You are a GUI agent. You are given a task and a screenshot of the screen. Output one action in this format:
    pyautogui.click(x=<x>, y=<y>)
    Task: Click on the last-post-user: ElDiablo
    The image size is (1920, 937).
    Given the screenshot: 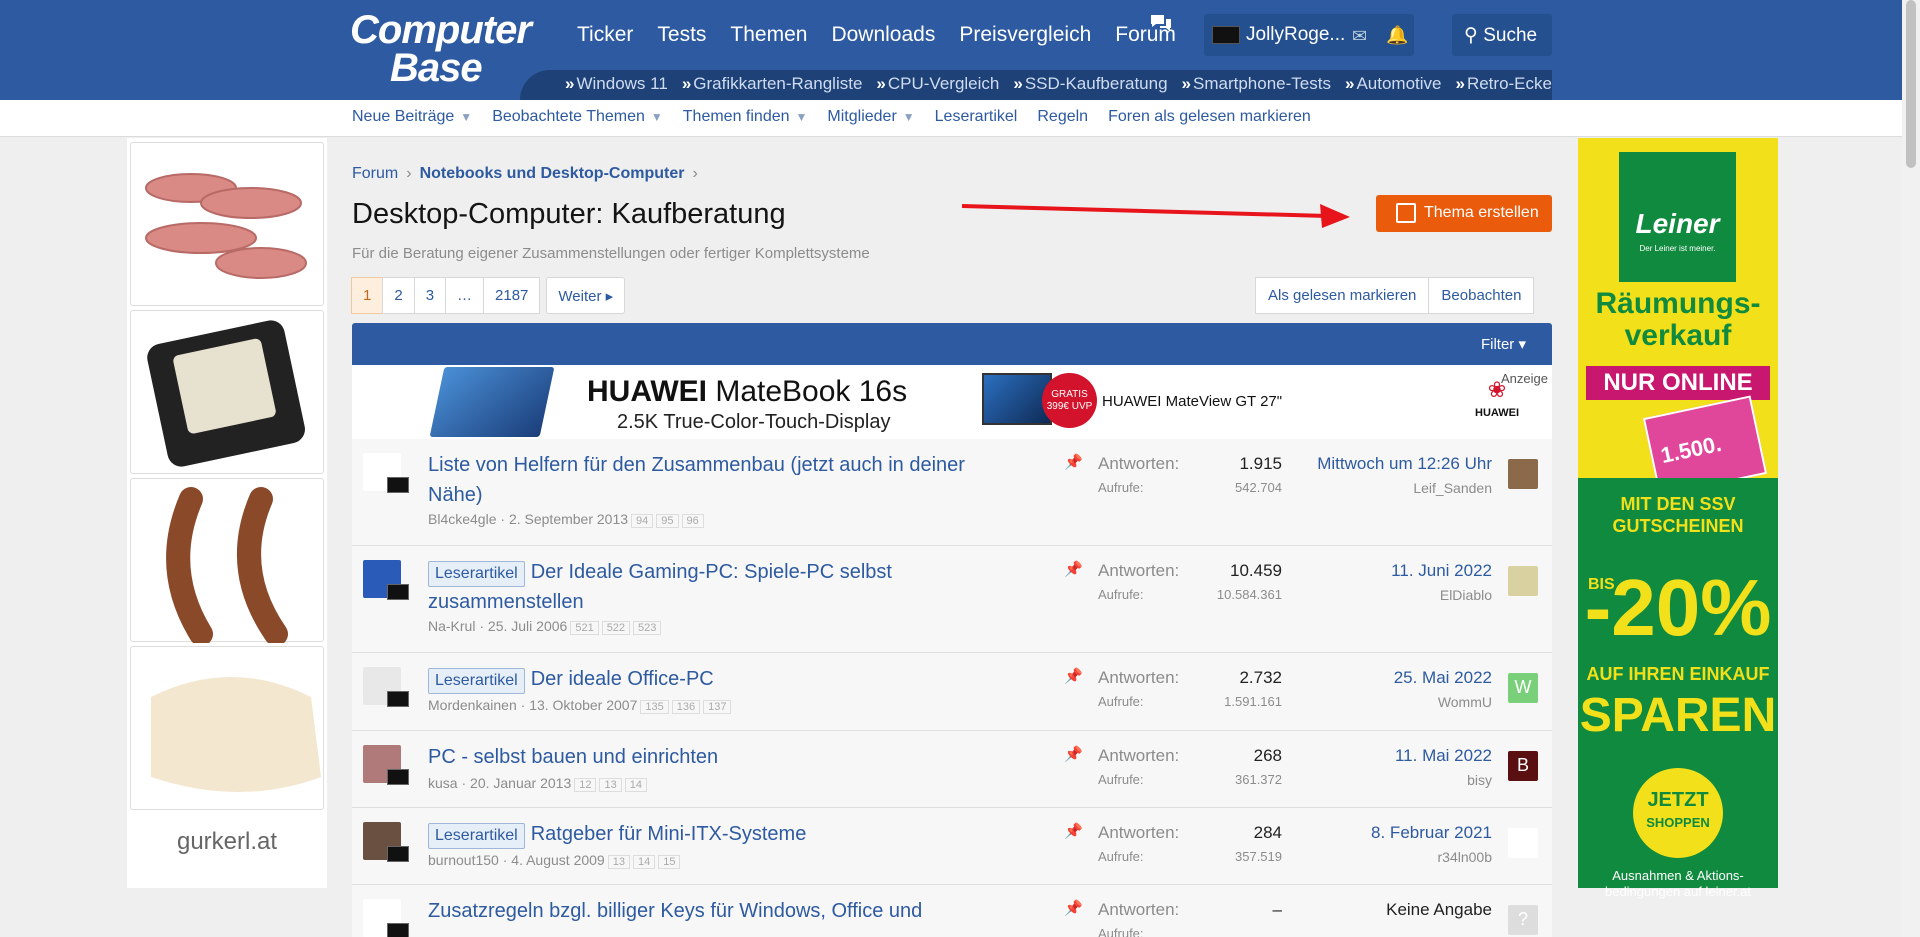 What is the action you would take?
    pyautogui.click(x=1466, y=595)
    